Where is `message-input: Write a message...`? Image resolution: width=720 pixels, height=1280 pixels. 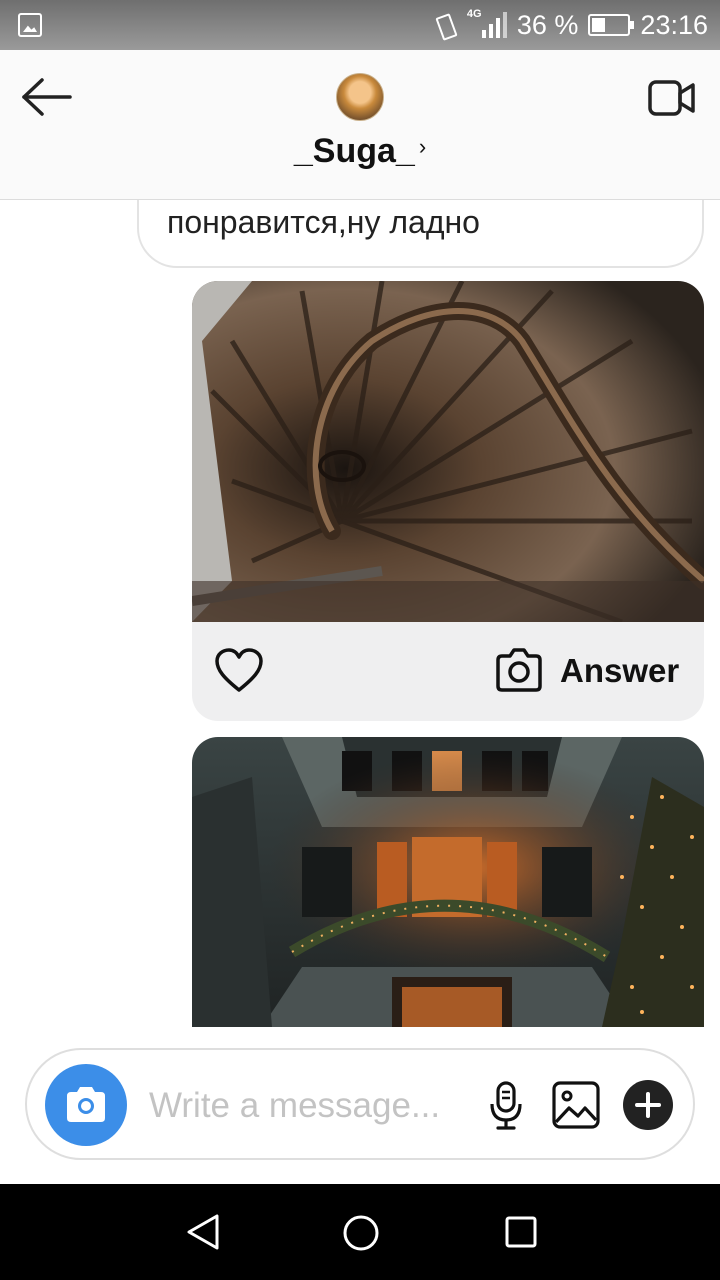 message-input: Write a message... is located at coordinates (304, 1106).